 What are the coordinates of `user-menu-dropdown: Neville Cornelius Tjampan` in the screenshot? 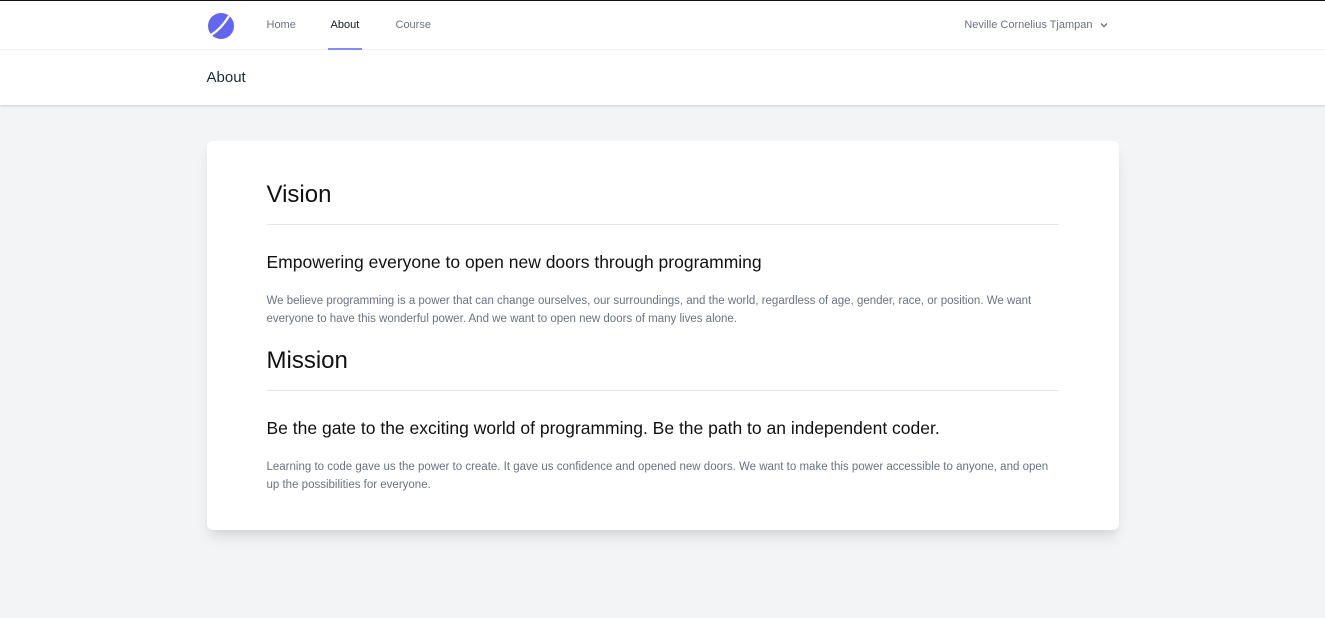 It's located at (1036, 25).